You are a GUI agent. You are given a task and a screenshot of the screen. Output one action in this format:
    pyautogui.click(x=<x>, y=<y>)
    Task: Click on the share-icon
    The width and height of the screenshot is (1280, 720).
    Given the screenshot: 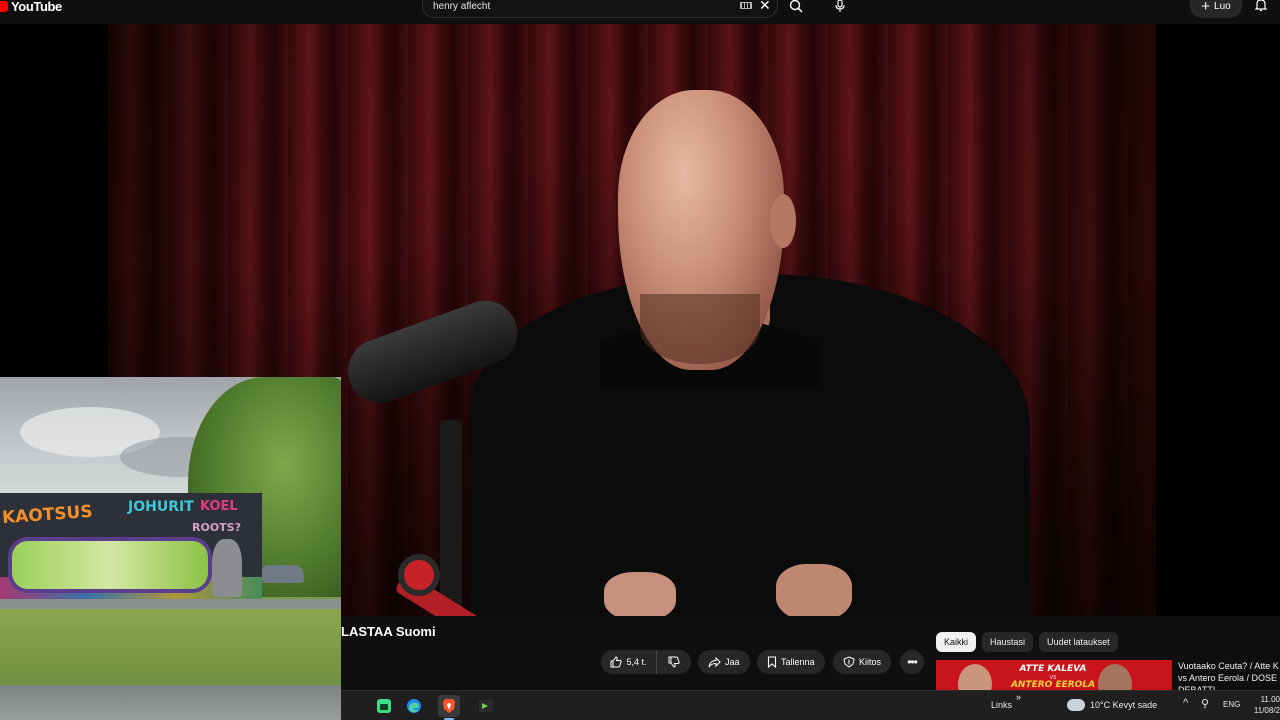 What is the action you would take?
    pyautogui.click(x=714, y=661)
    